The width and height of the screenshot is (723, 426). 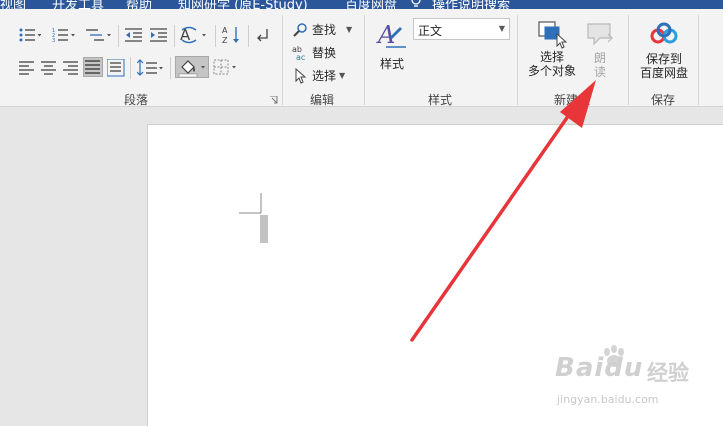 I want to click on watermark-cn: 经验, so click(x=668, y=373).